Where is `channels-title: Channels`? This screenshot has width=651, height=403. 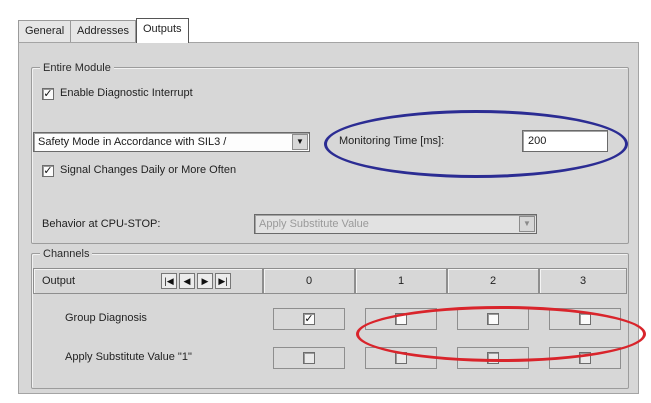
channels-title: Channels is located at coordinates (66, 254).